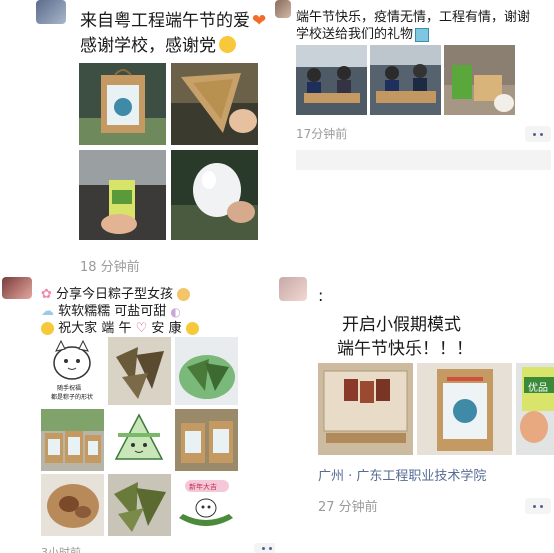 This screenshot has width=554, height=553. I want to click on cat-sticker-image, so click(72, 359).